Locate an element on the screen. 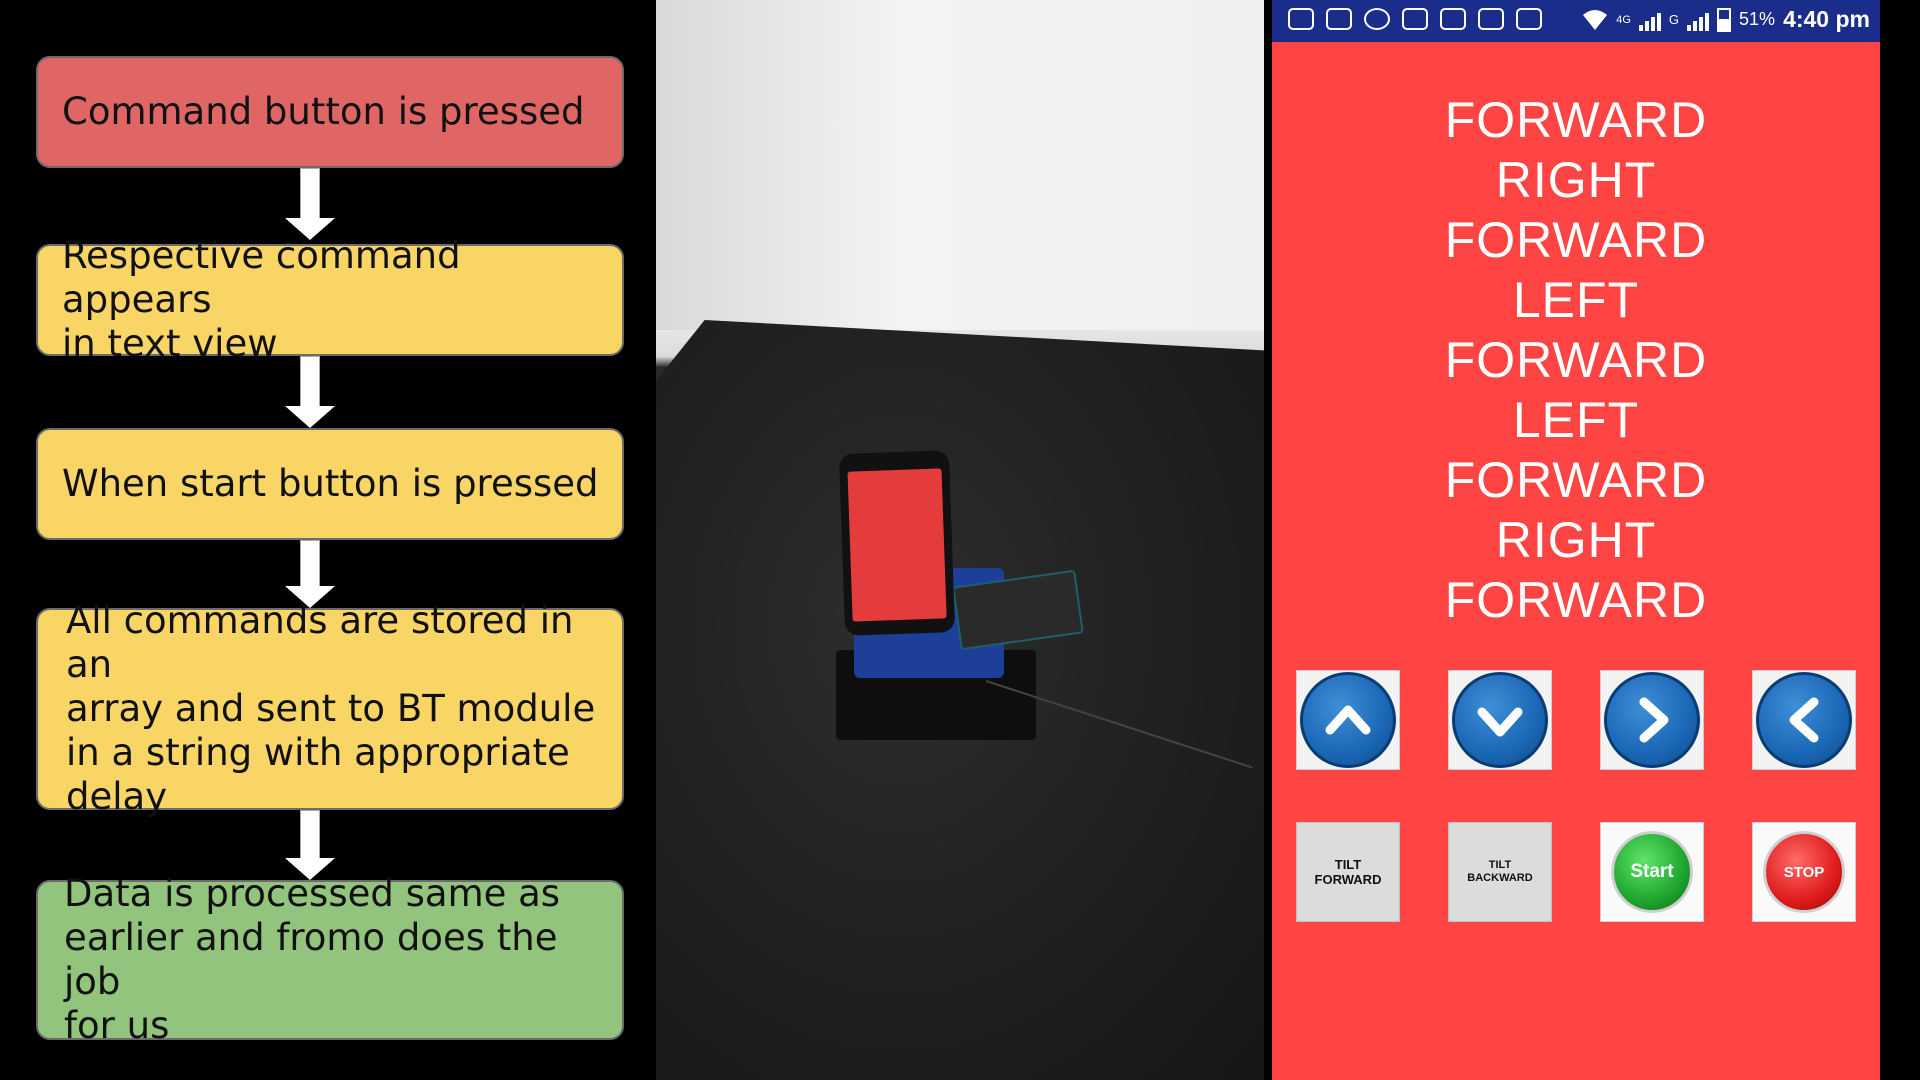 The image size is (1920, 1080). flow-step-text: array and sent to BT module is located at coordinates (331, 708).